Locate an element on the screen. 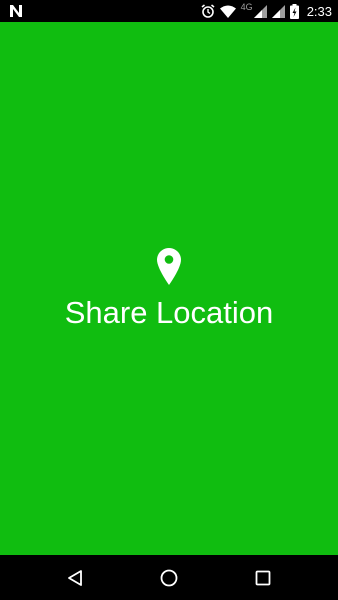 The height and width of the screenshot is (600, 338). status-bar: 4G 2:33 is located at coordinates (169, 11).